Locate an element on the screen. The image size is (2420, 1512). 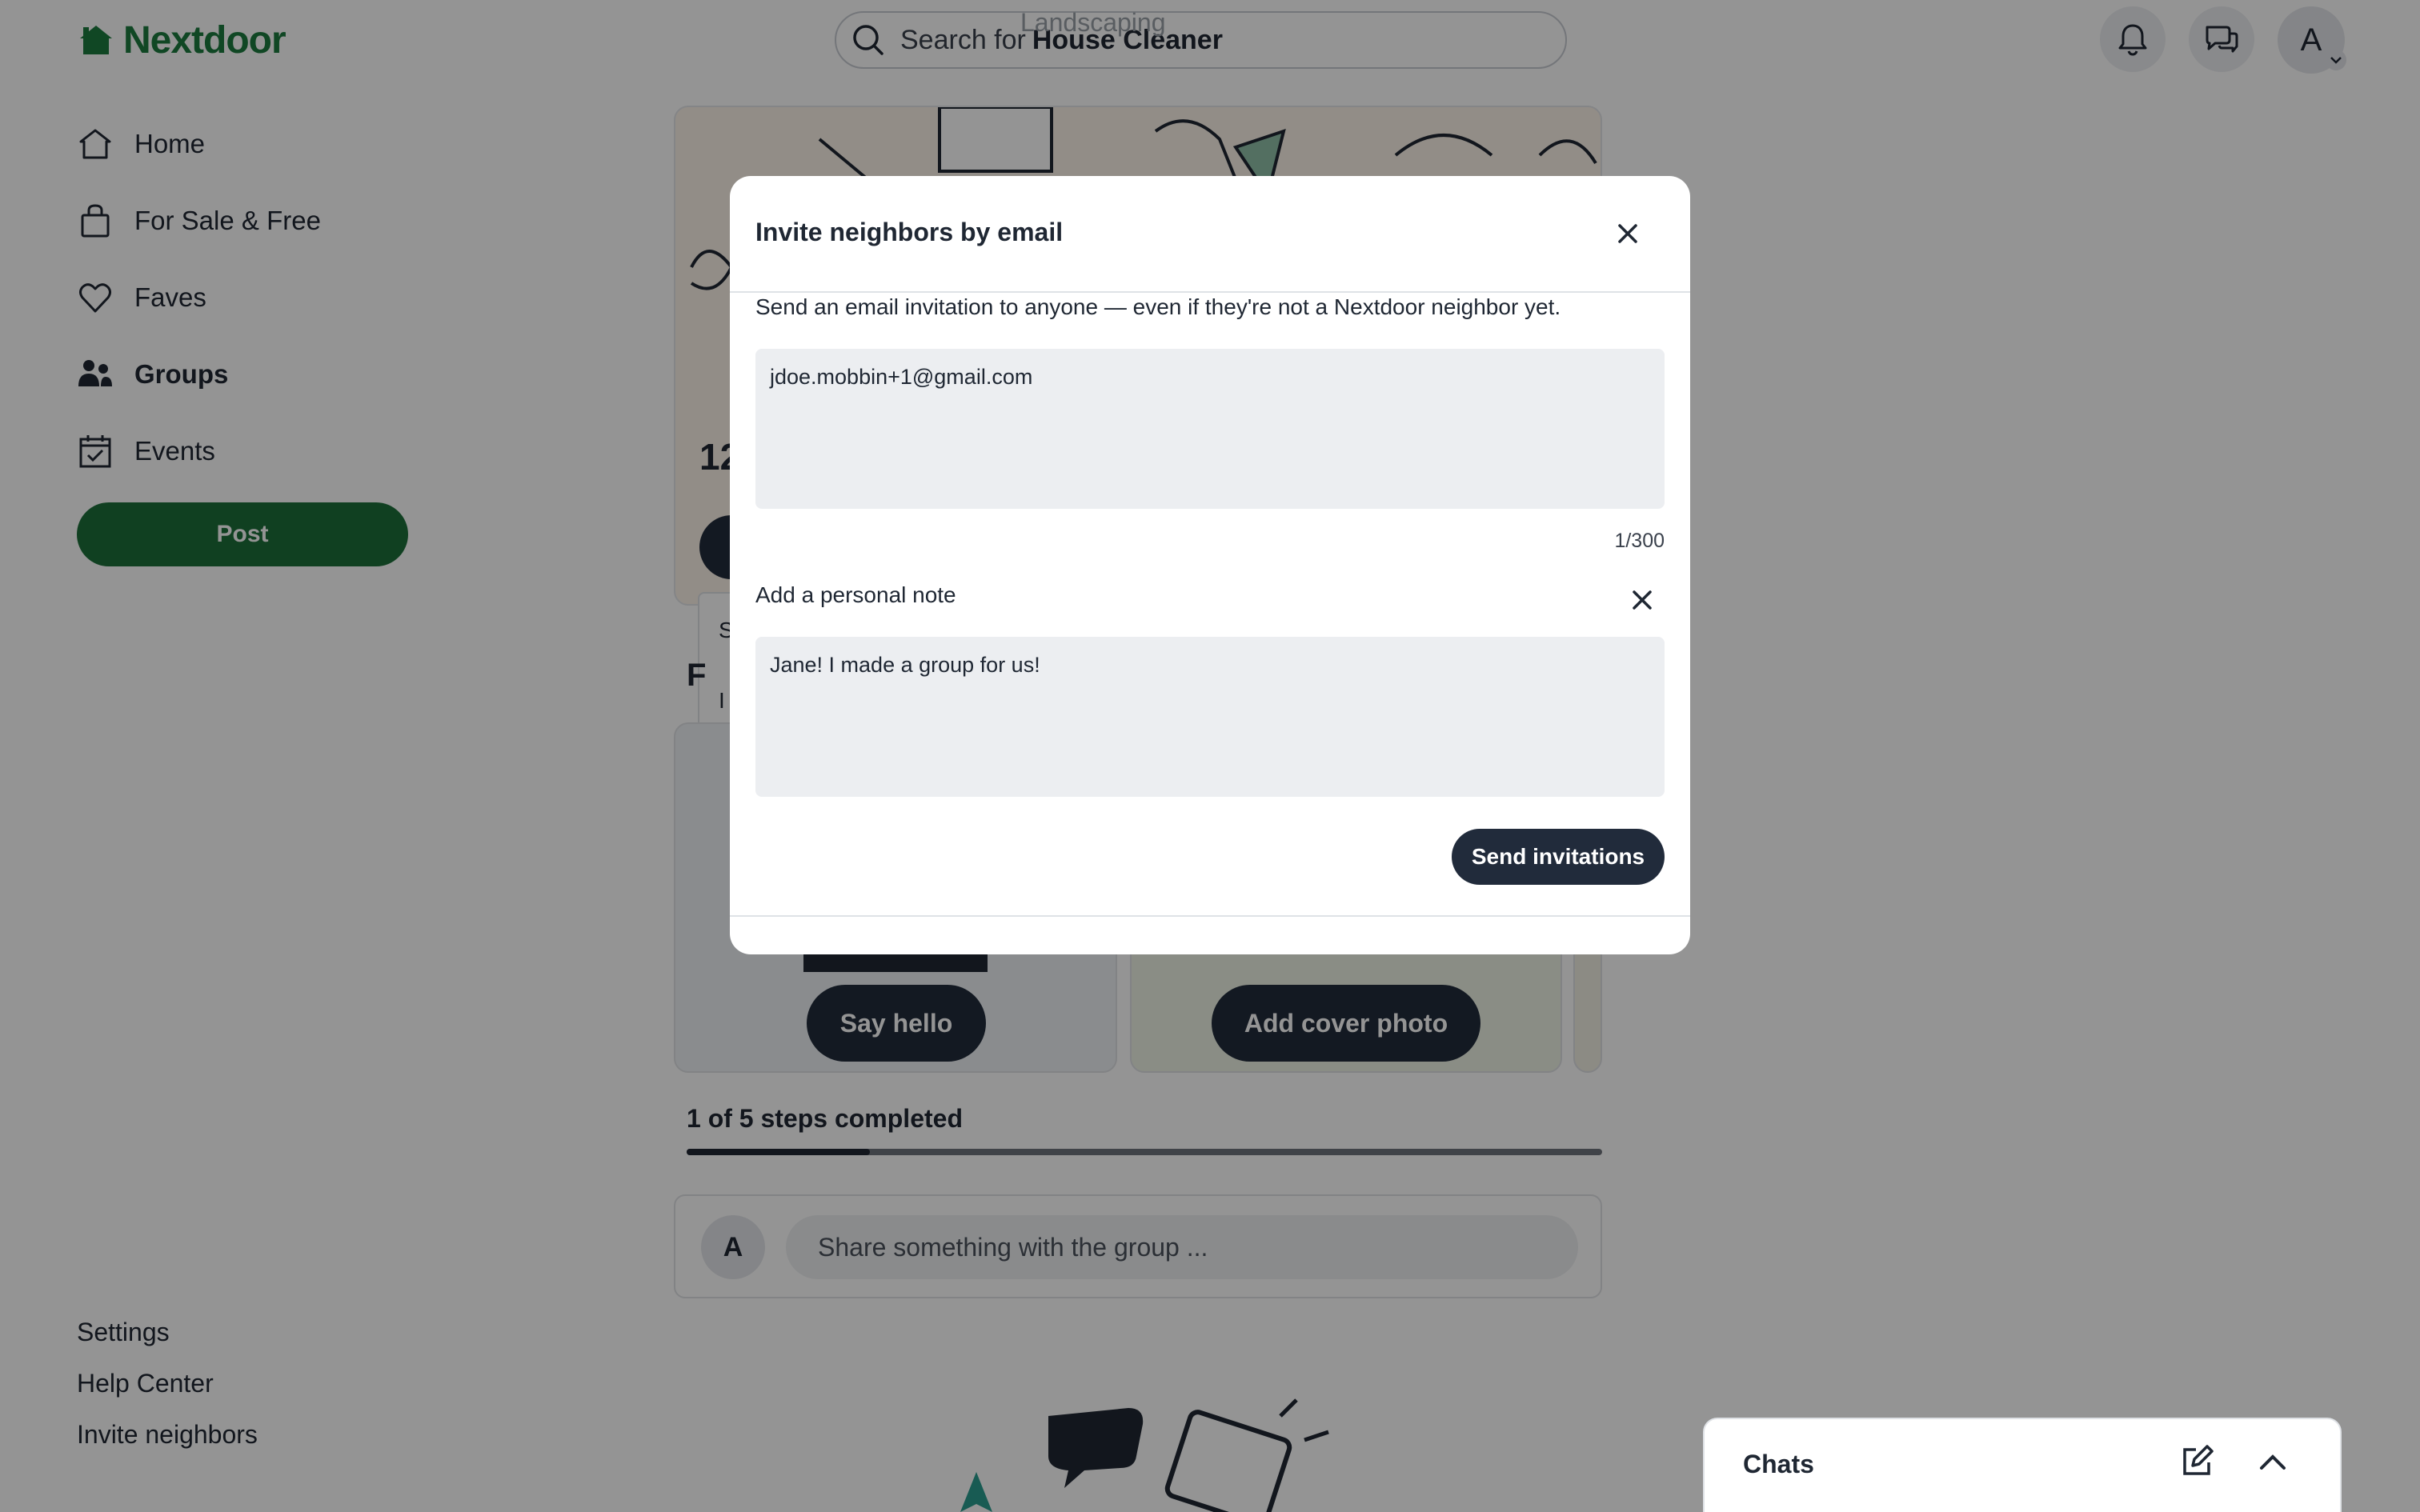
send-invitations-button: Send invitations is located at coordinates (1558, 857).